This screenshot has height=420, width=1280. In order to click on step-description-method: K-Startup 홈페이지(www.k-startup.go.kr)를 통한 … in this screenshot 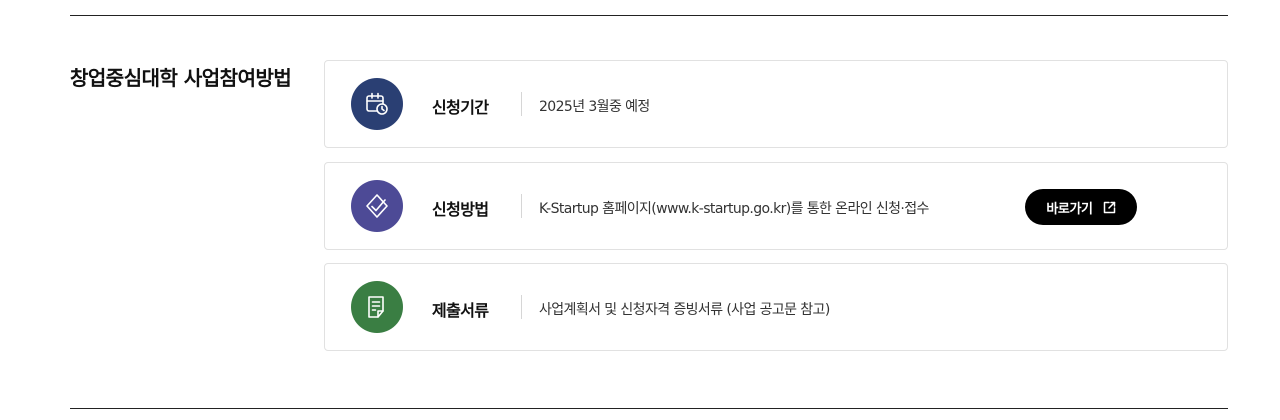, I will do `click(734, 209)`.